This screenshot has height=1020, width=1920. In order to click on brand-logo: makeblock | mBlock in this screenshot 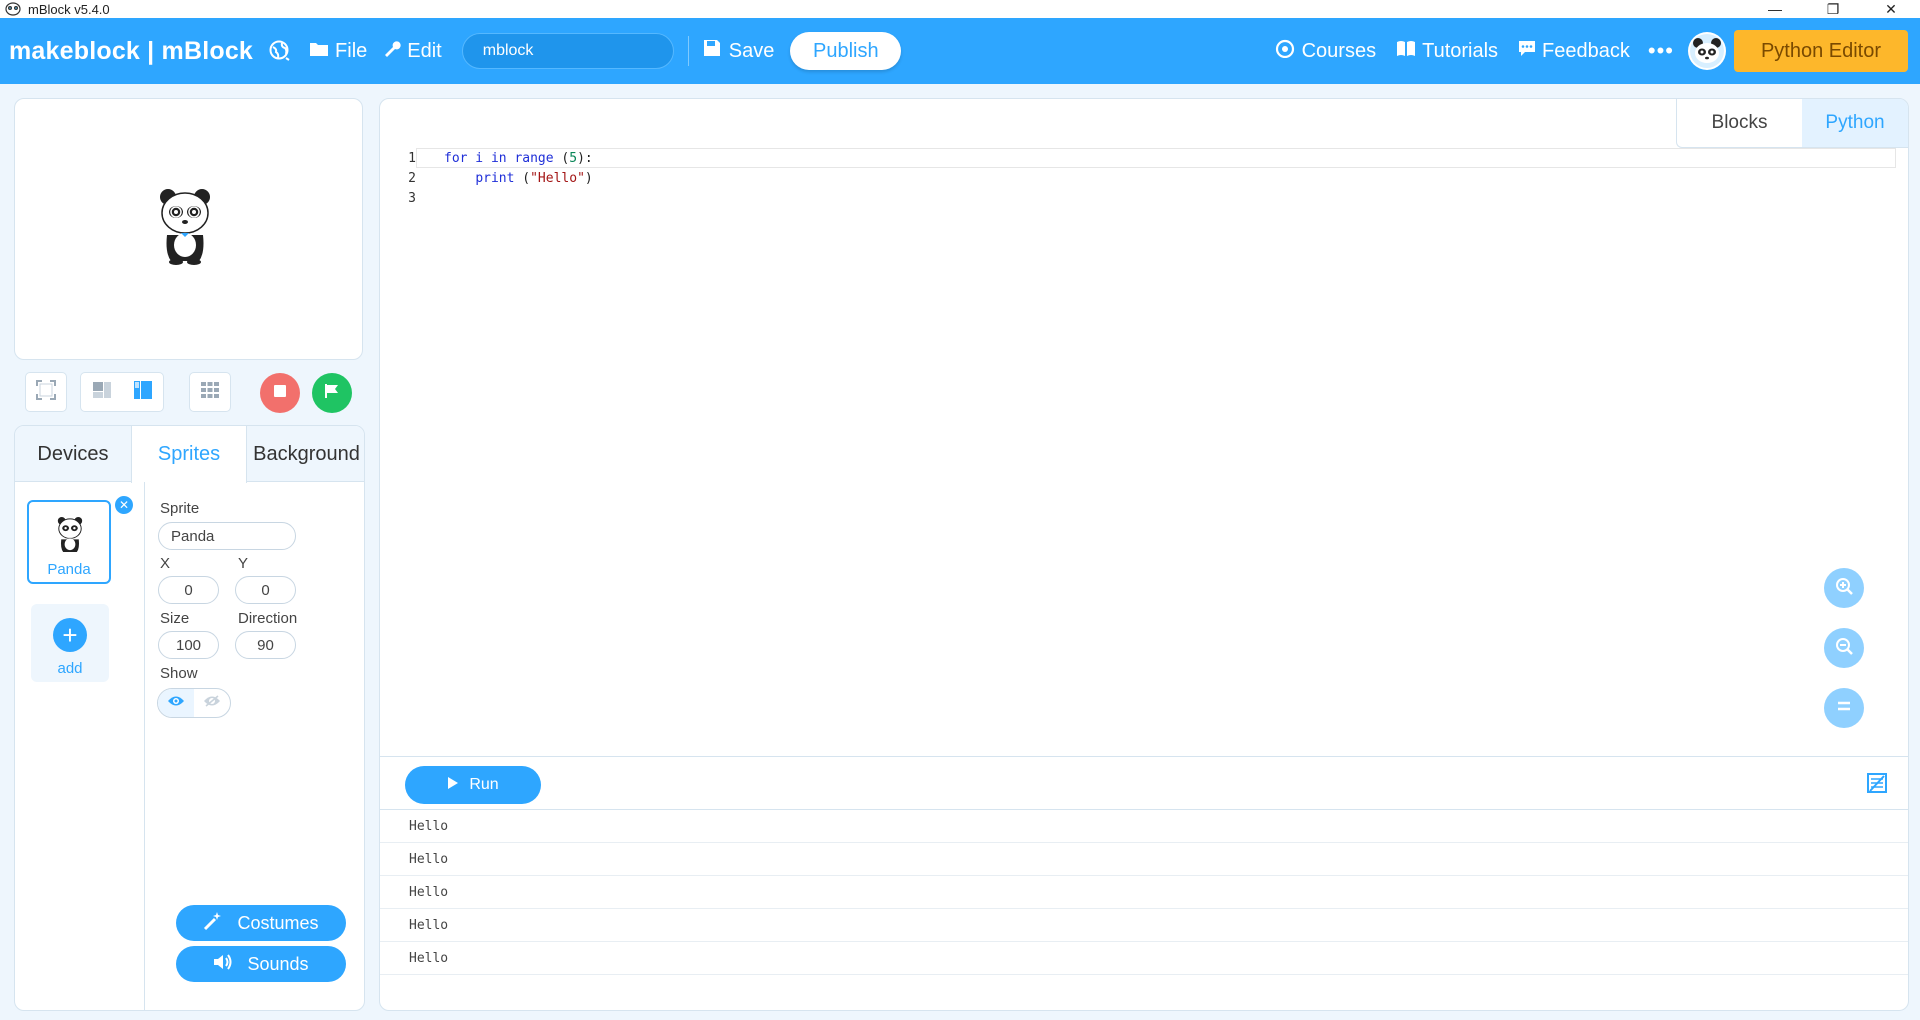, I will do `click(131, 50)`.